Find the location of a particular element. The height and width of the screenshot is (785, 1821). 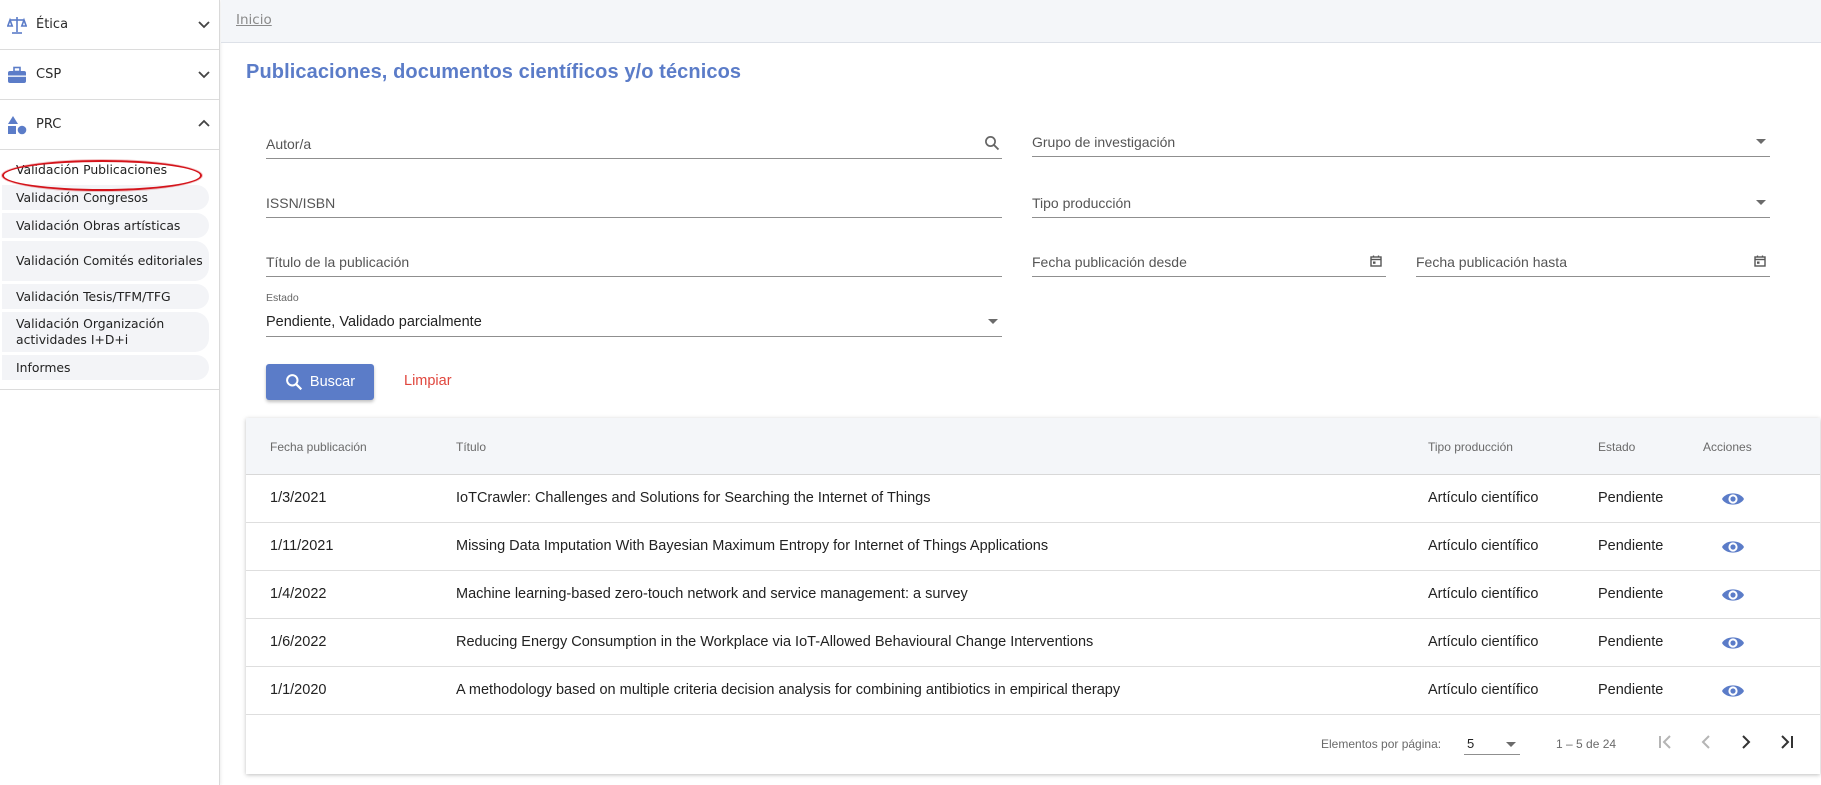

autor-field: Autor/a is located at coordinates (634, 142).